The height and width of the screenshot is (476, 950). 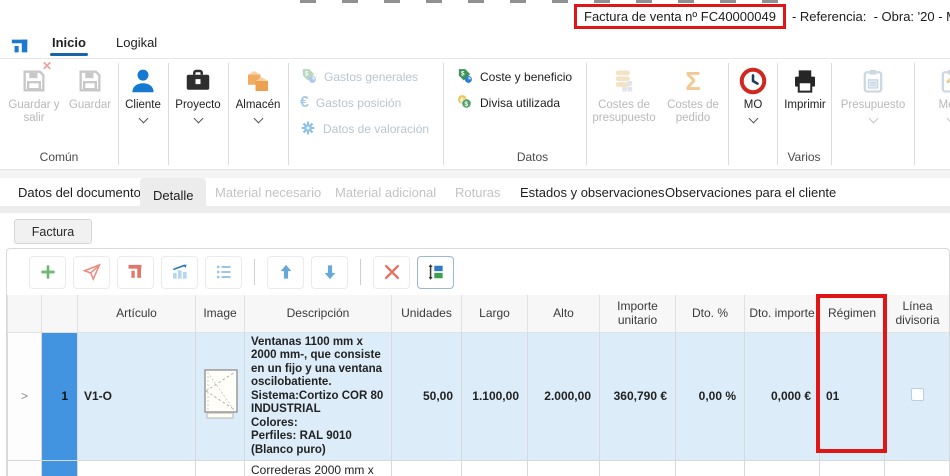 I want to click on mediciones-label: Medi, so click(x=944, y=105).